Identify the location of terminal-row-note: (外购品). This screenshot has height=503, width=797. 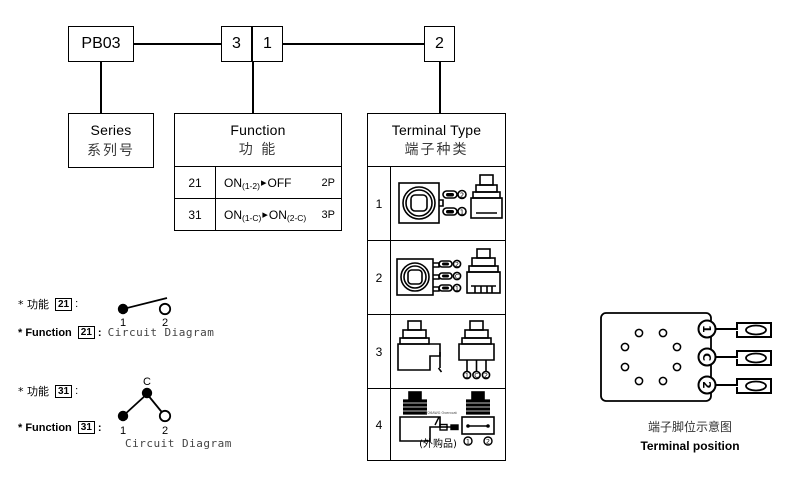
(438, 443).